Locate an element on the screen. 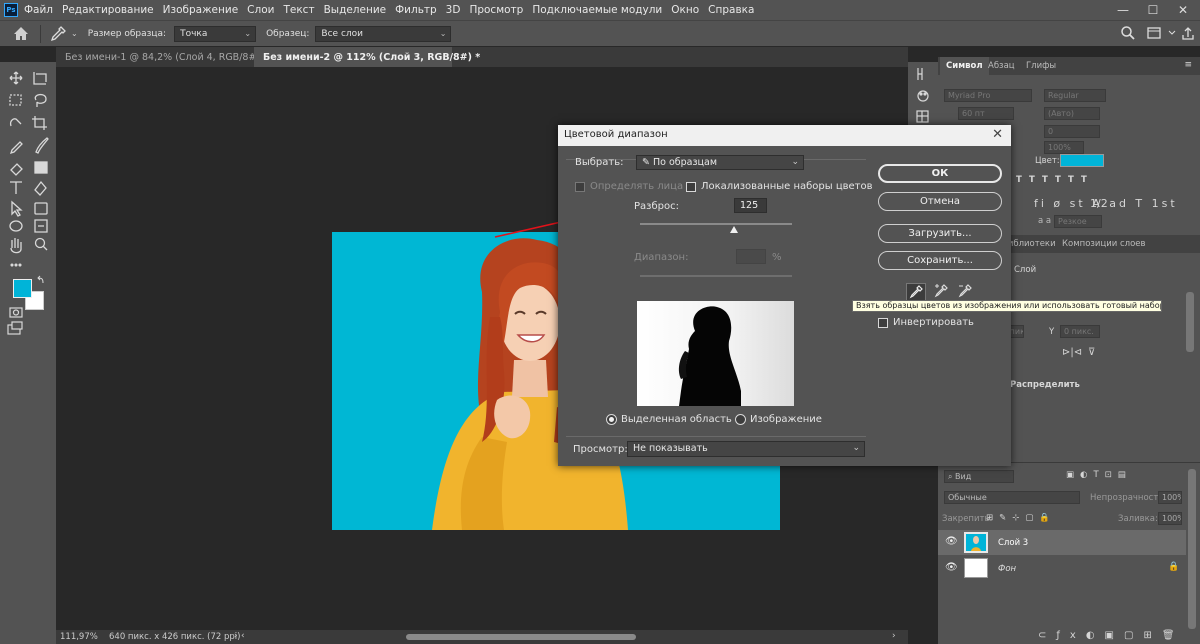 The height and width of the screenshot is (644, 1200). preview-dropdown: Не показывать ⌄ is located at coordinates (746, 449).